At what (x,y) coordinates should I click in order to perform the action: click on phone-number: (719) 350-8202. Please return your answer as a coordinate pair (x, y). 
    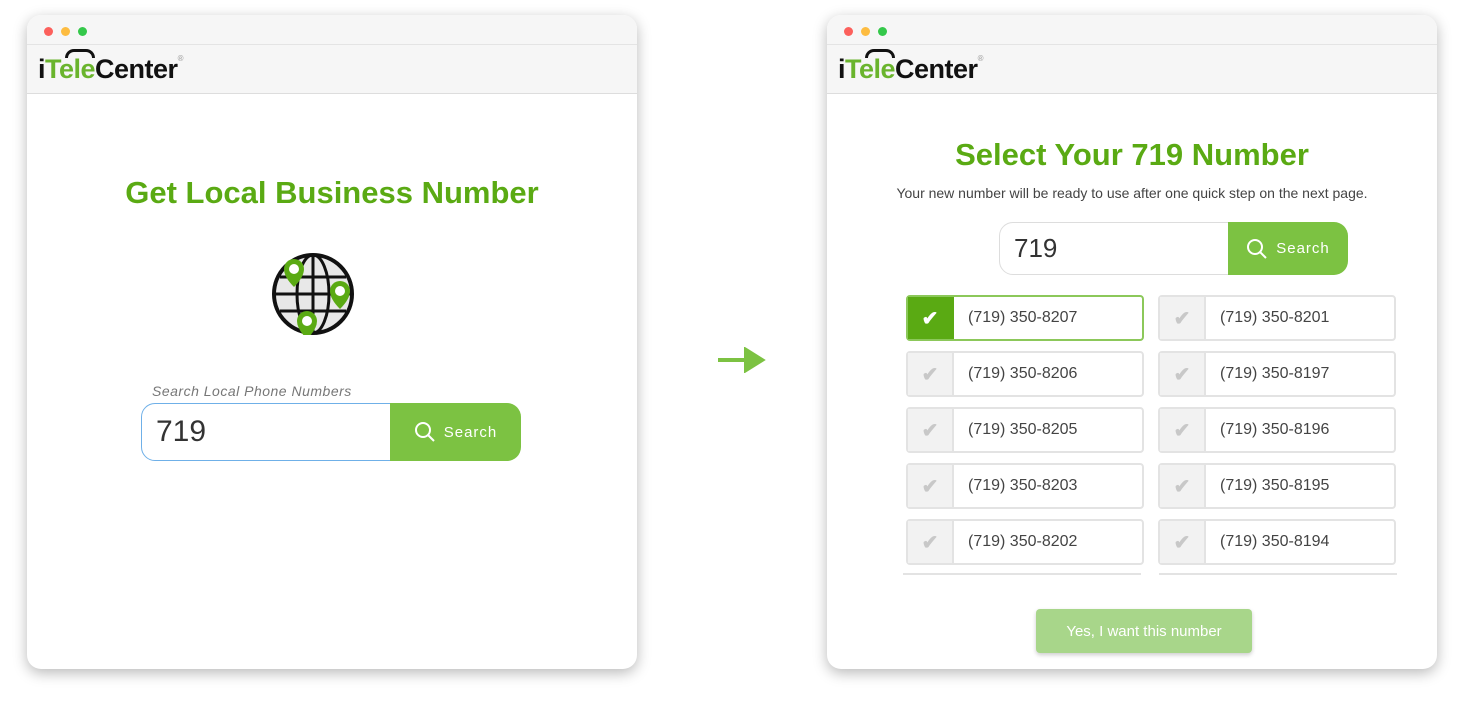
    Looking at the image, I should click on (1023, 541).